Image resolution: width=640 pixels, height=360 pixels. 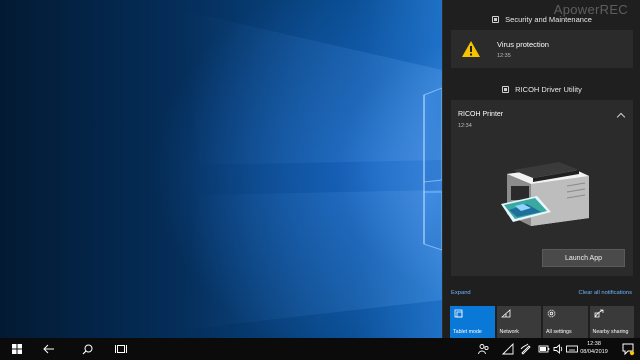 I want to click on quick-action-network: Network, so click(x=518, y=322).